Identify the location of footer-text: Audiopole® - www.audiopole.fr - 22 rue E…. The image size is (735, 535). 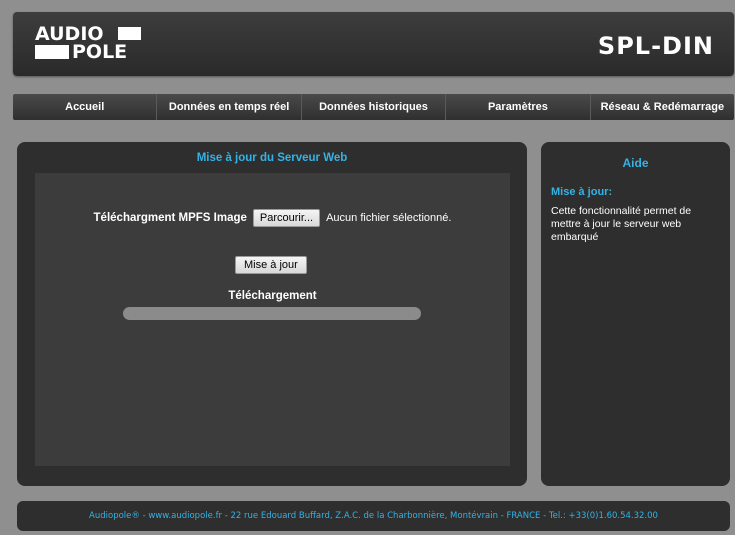
(373, 516).